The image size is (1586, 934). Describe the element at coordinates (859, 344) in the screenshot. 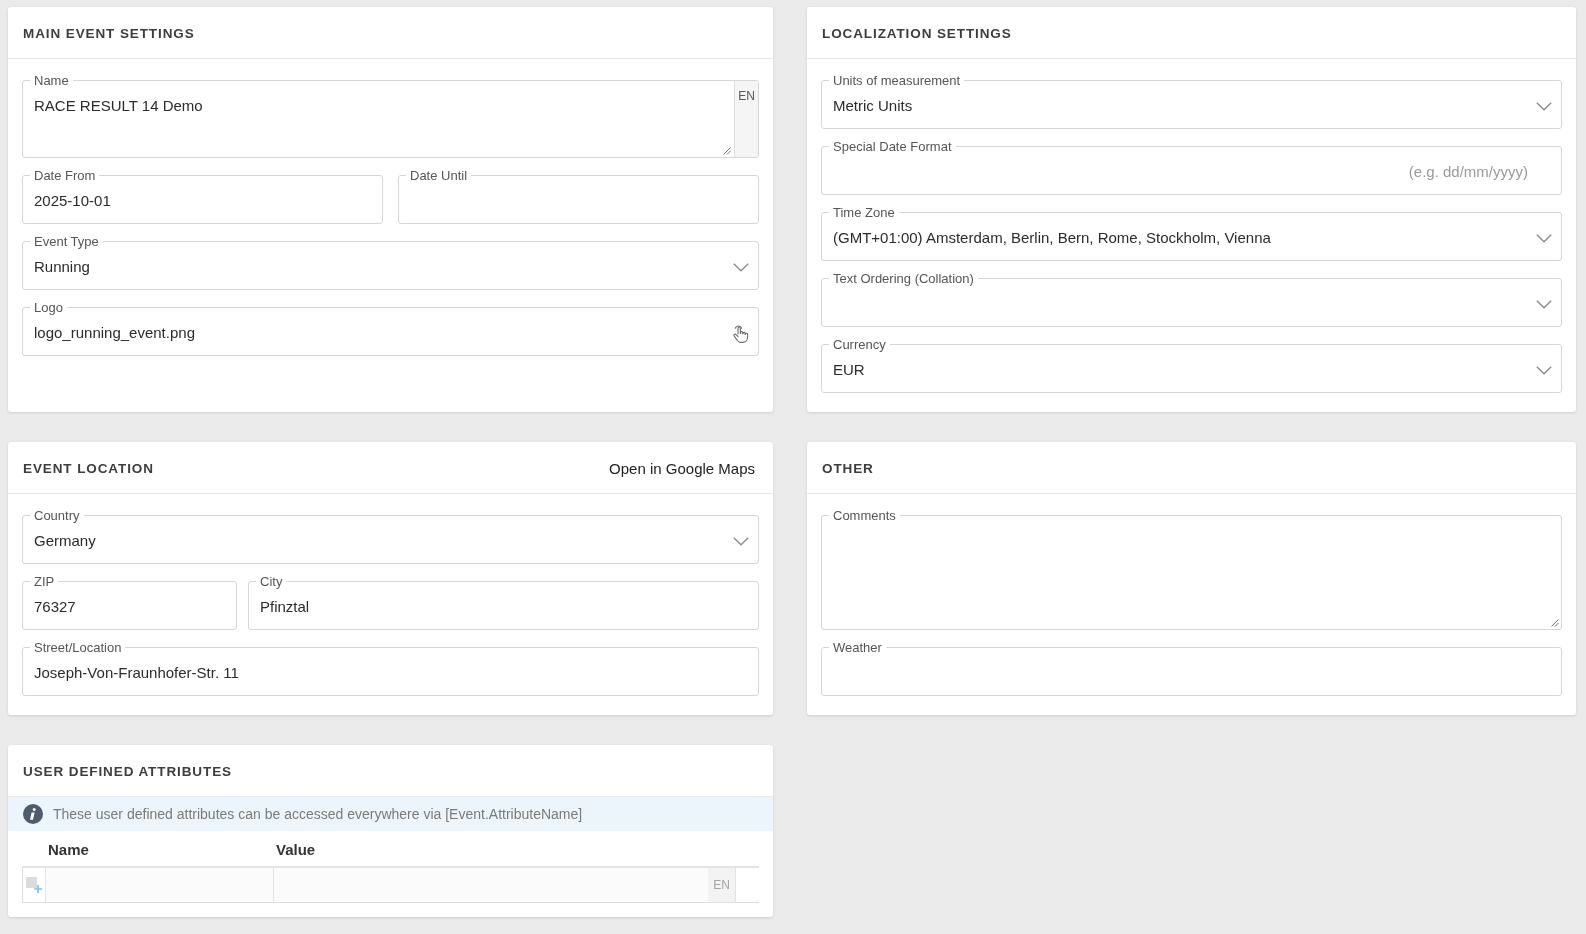

I see `field-label: Currency` at that location.